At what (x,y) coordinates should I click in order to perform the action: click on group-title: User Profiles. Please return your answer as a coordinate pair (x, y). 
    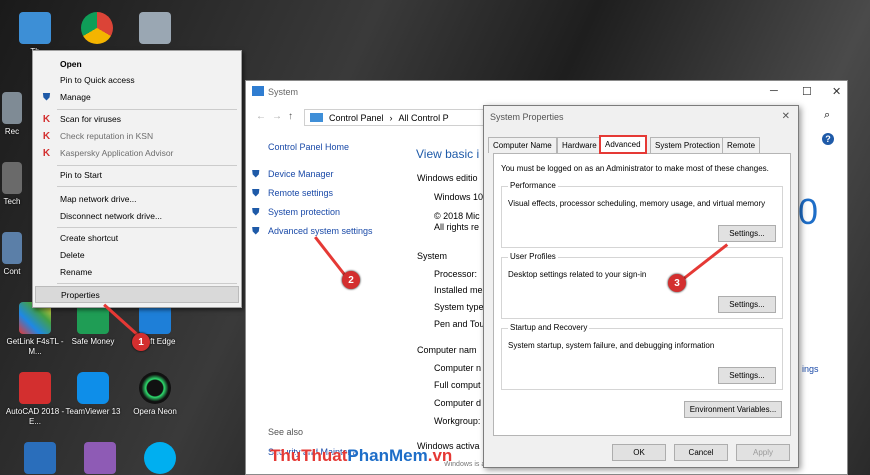
    Looking at the image, I should click on (533, 256).